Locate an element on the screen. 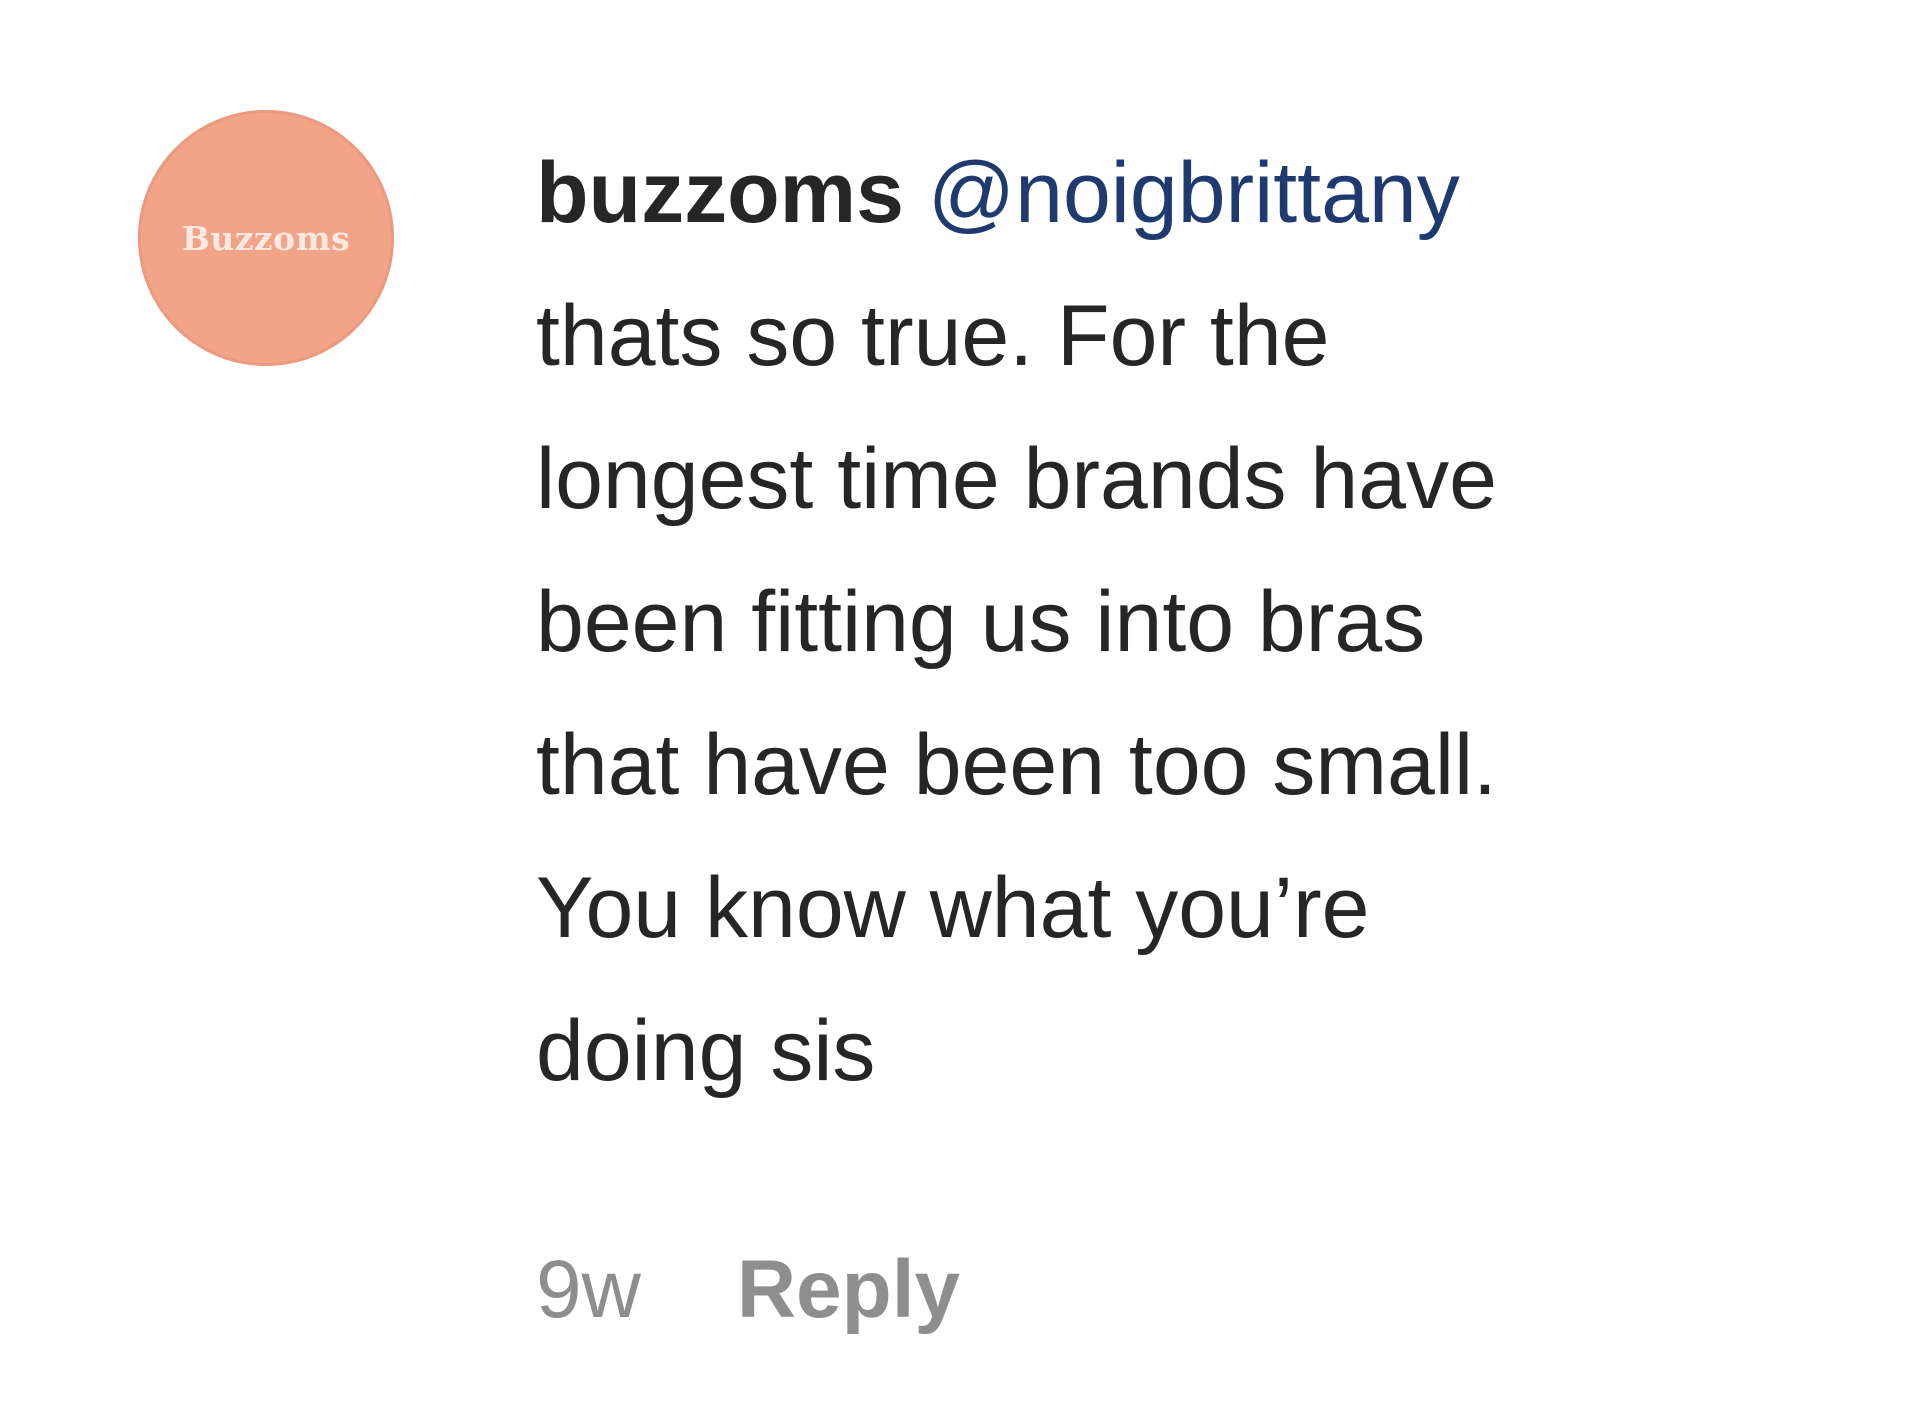 The image size is (1920, 1417). comment-text-line: doing sis is located at coordinates (706, 1051).